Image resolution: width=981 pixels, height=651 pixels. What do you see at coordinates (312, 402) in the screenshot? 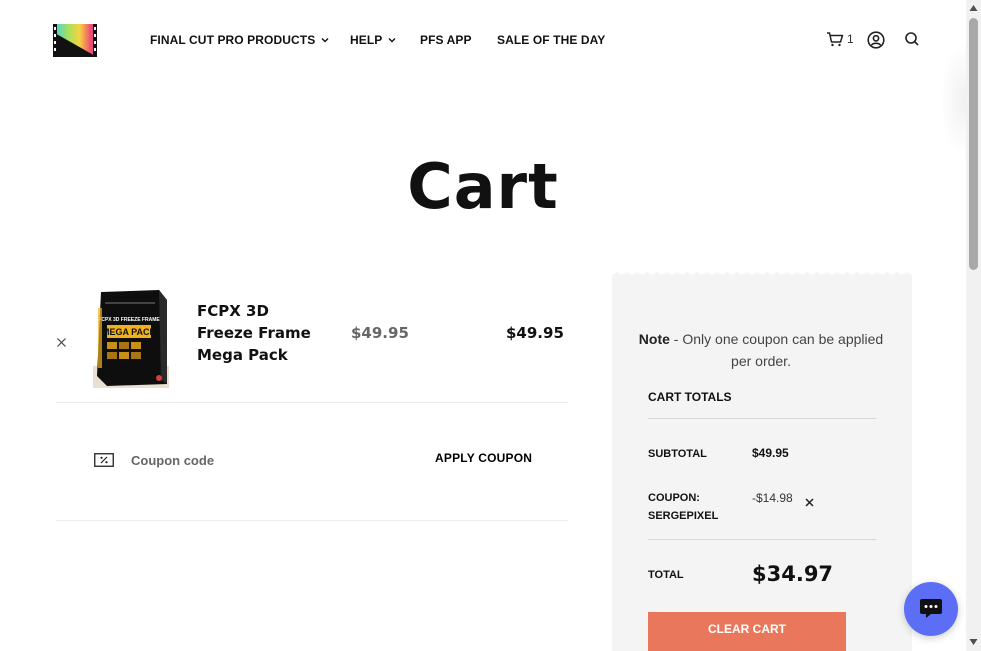
I see `cart-divider` at bounding box center [312, 402].